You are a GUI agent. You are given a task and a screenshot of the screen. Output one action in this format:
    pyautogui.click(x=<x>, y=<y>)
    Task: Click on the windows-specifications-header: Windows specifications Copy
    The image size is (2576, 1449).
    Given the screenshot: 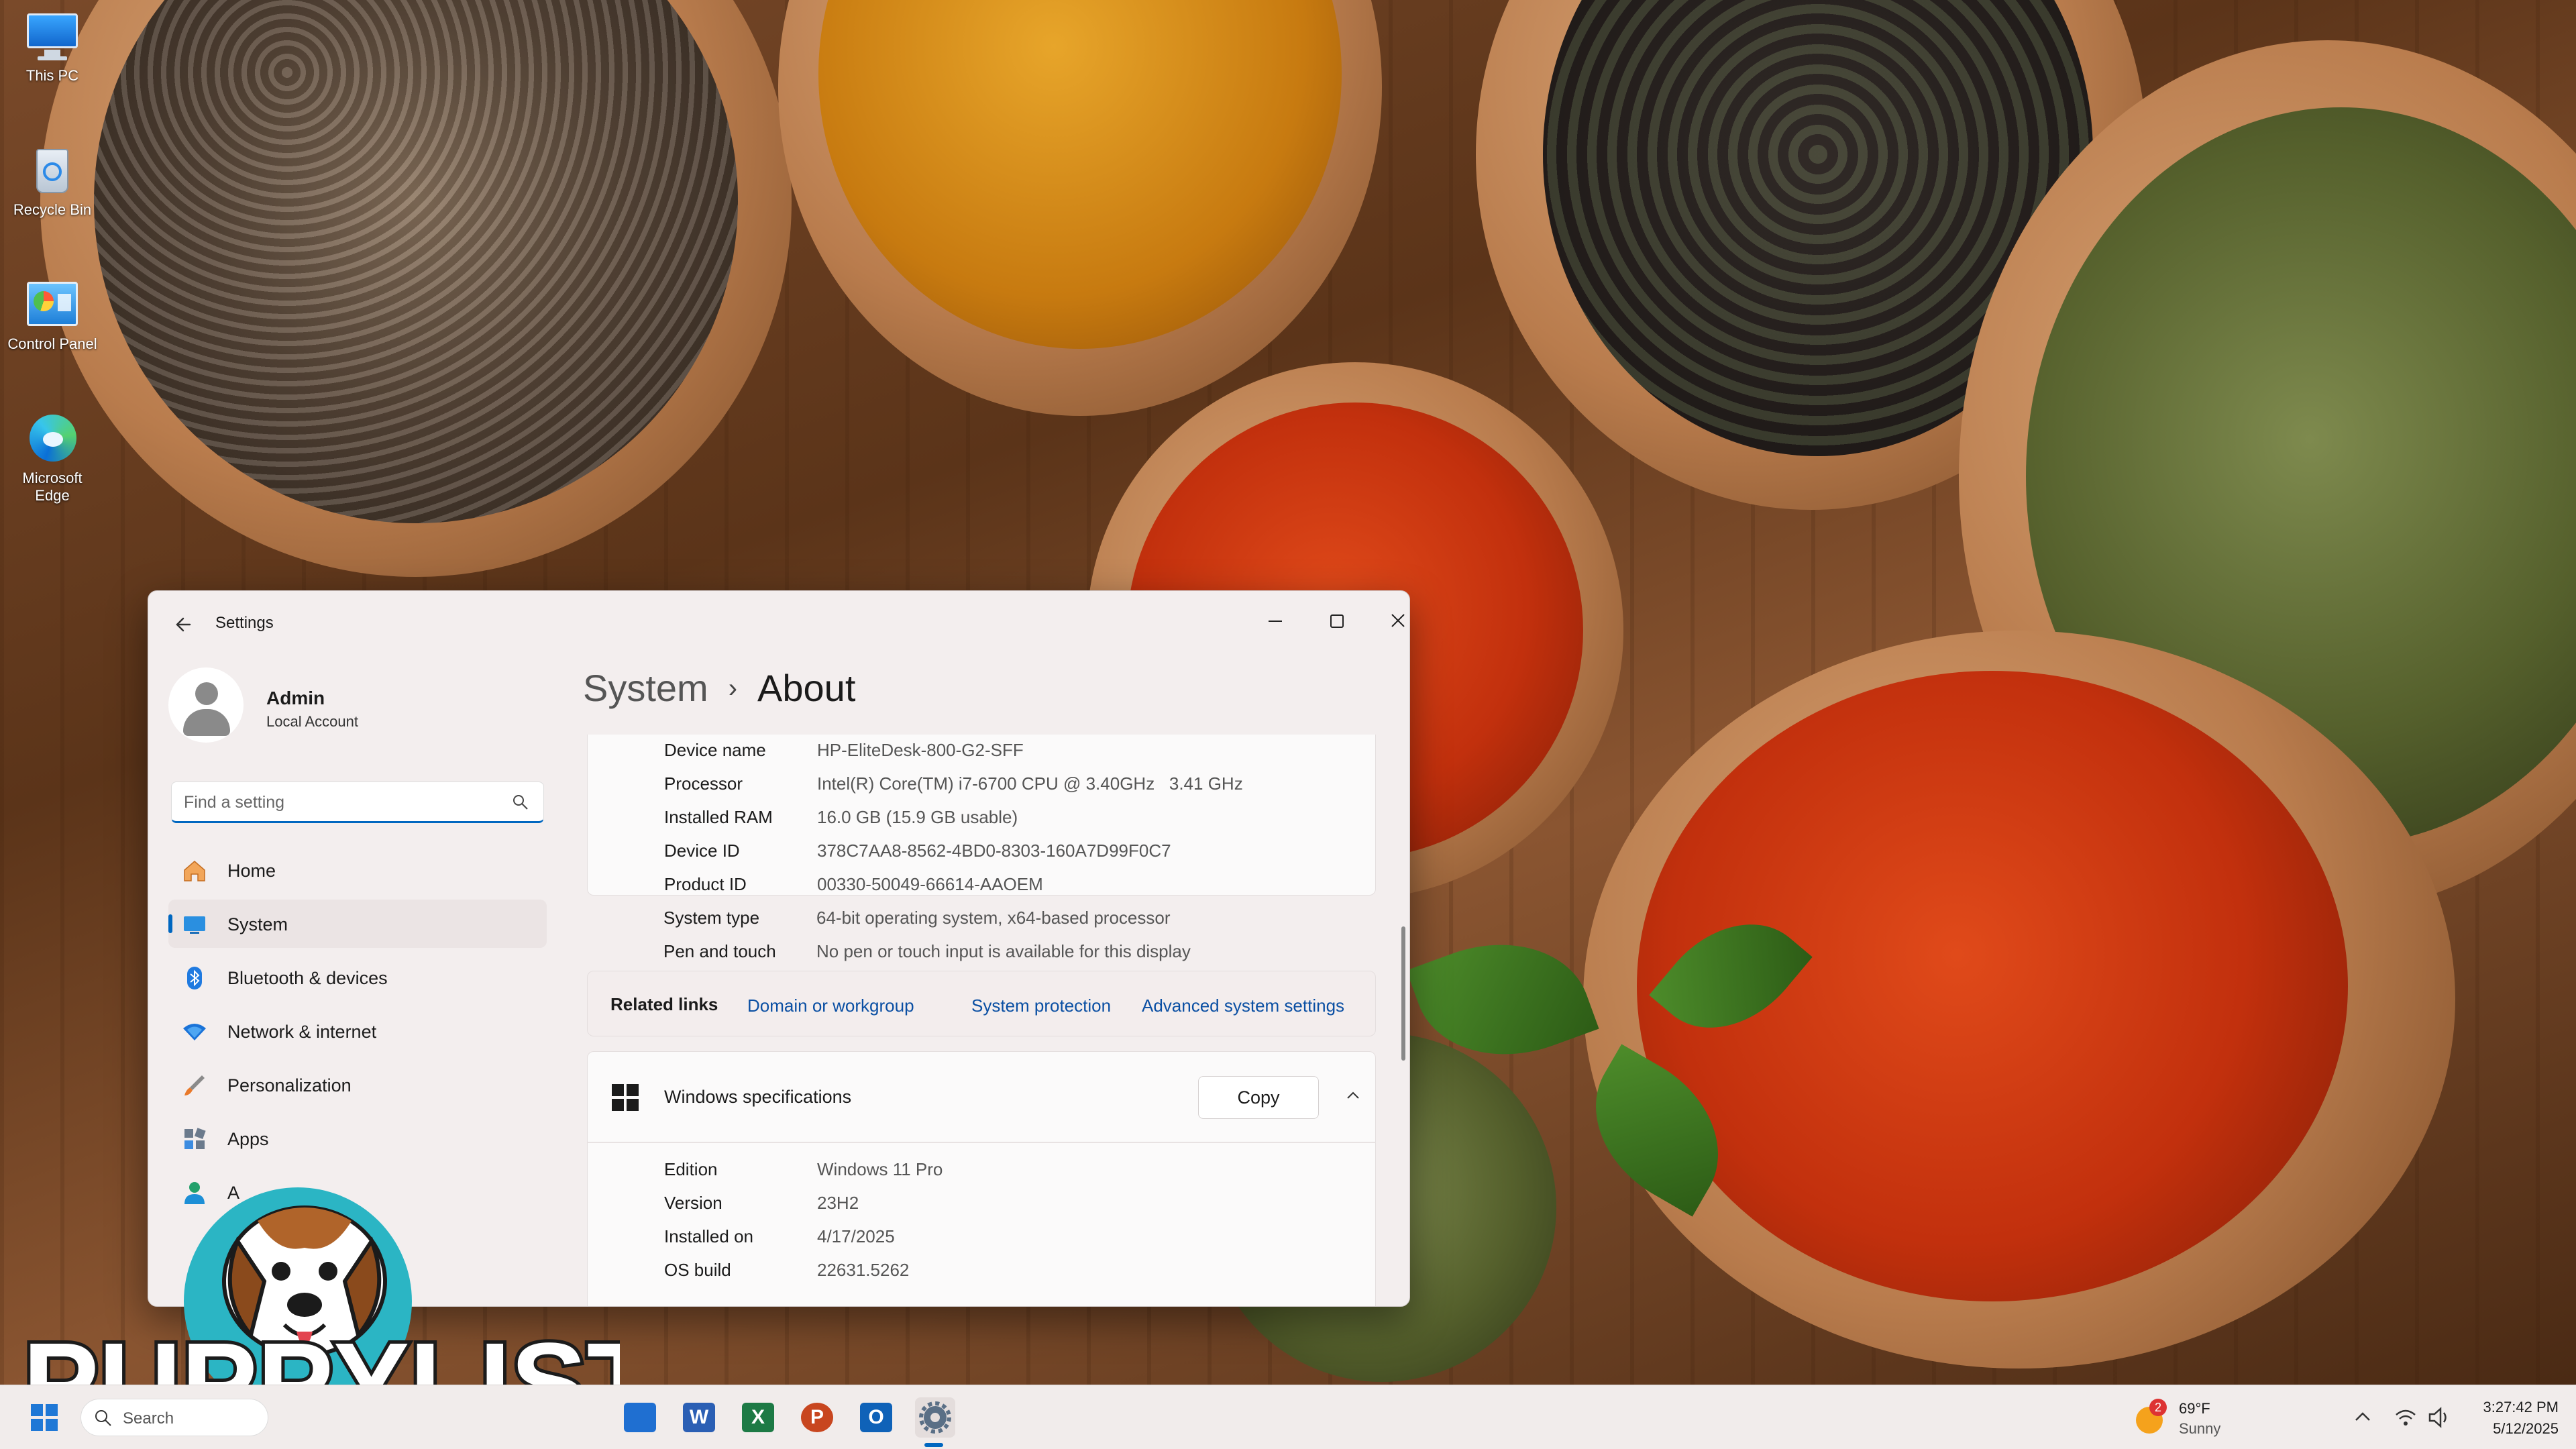 What is the action you would take?
    pyautogui.click(x=981, y=1096)
    